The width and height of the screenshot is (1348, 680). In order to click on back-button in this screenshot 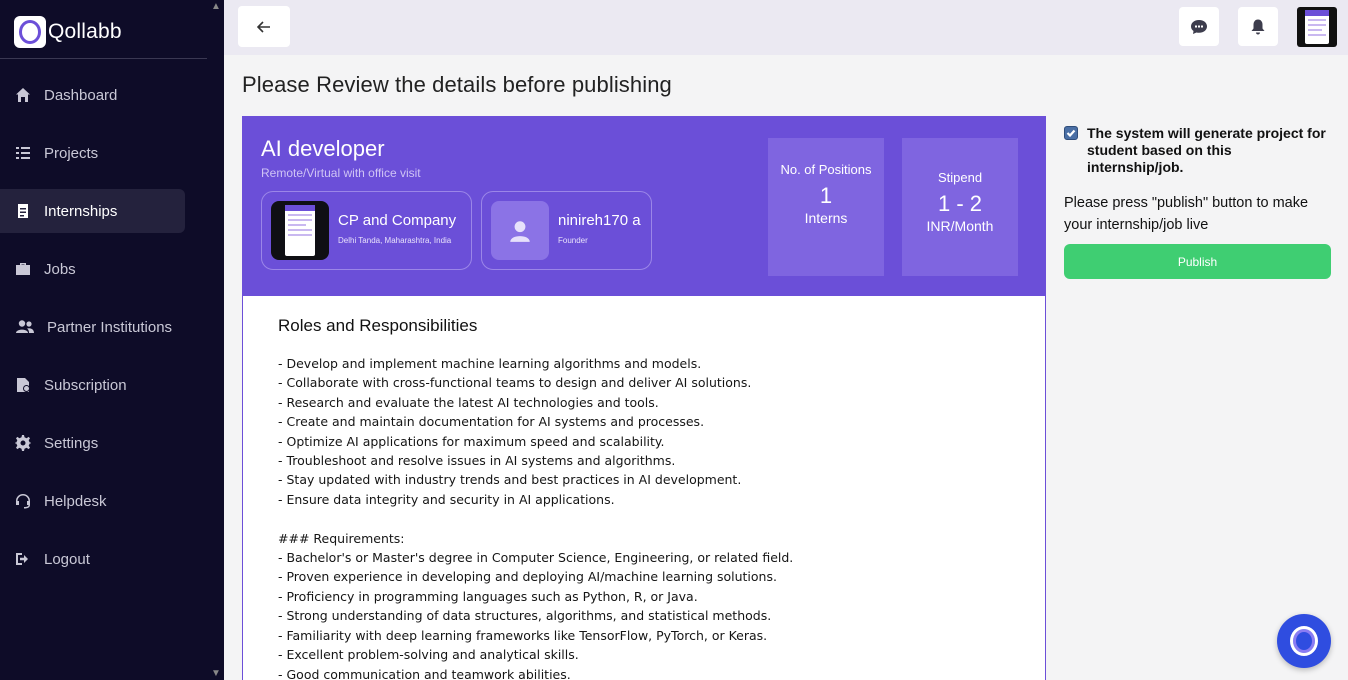, I will do `click(264, 26)`.